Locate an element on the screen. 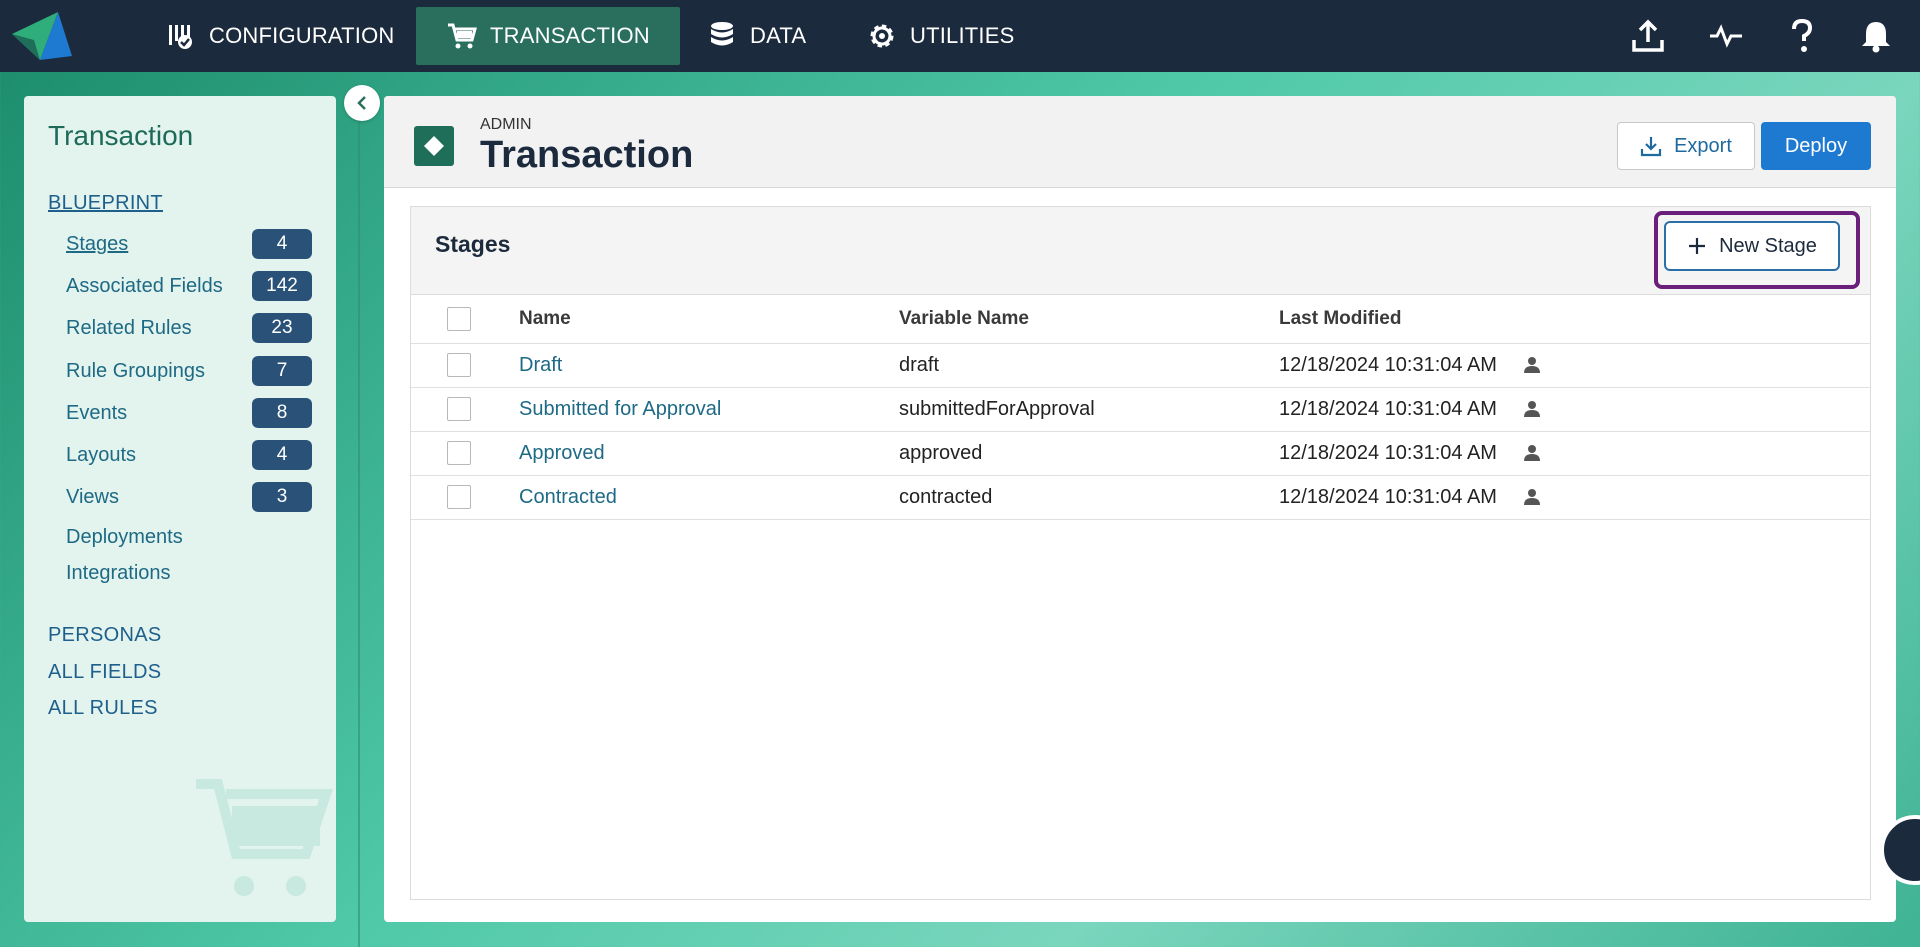  help-icon is located at coordinates (1802, 35).